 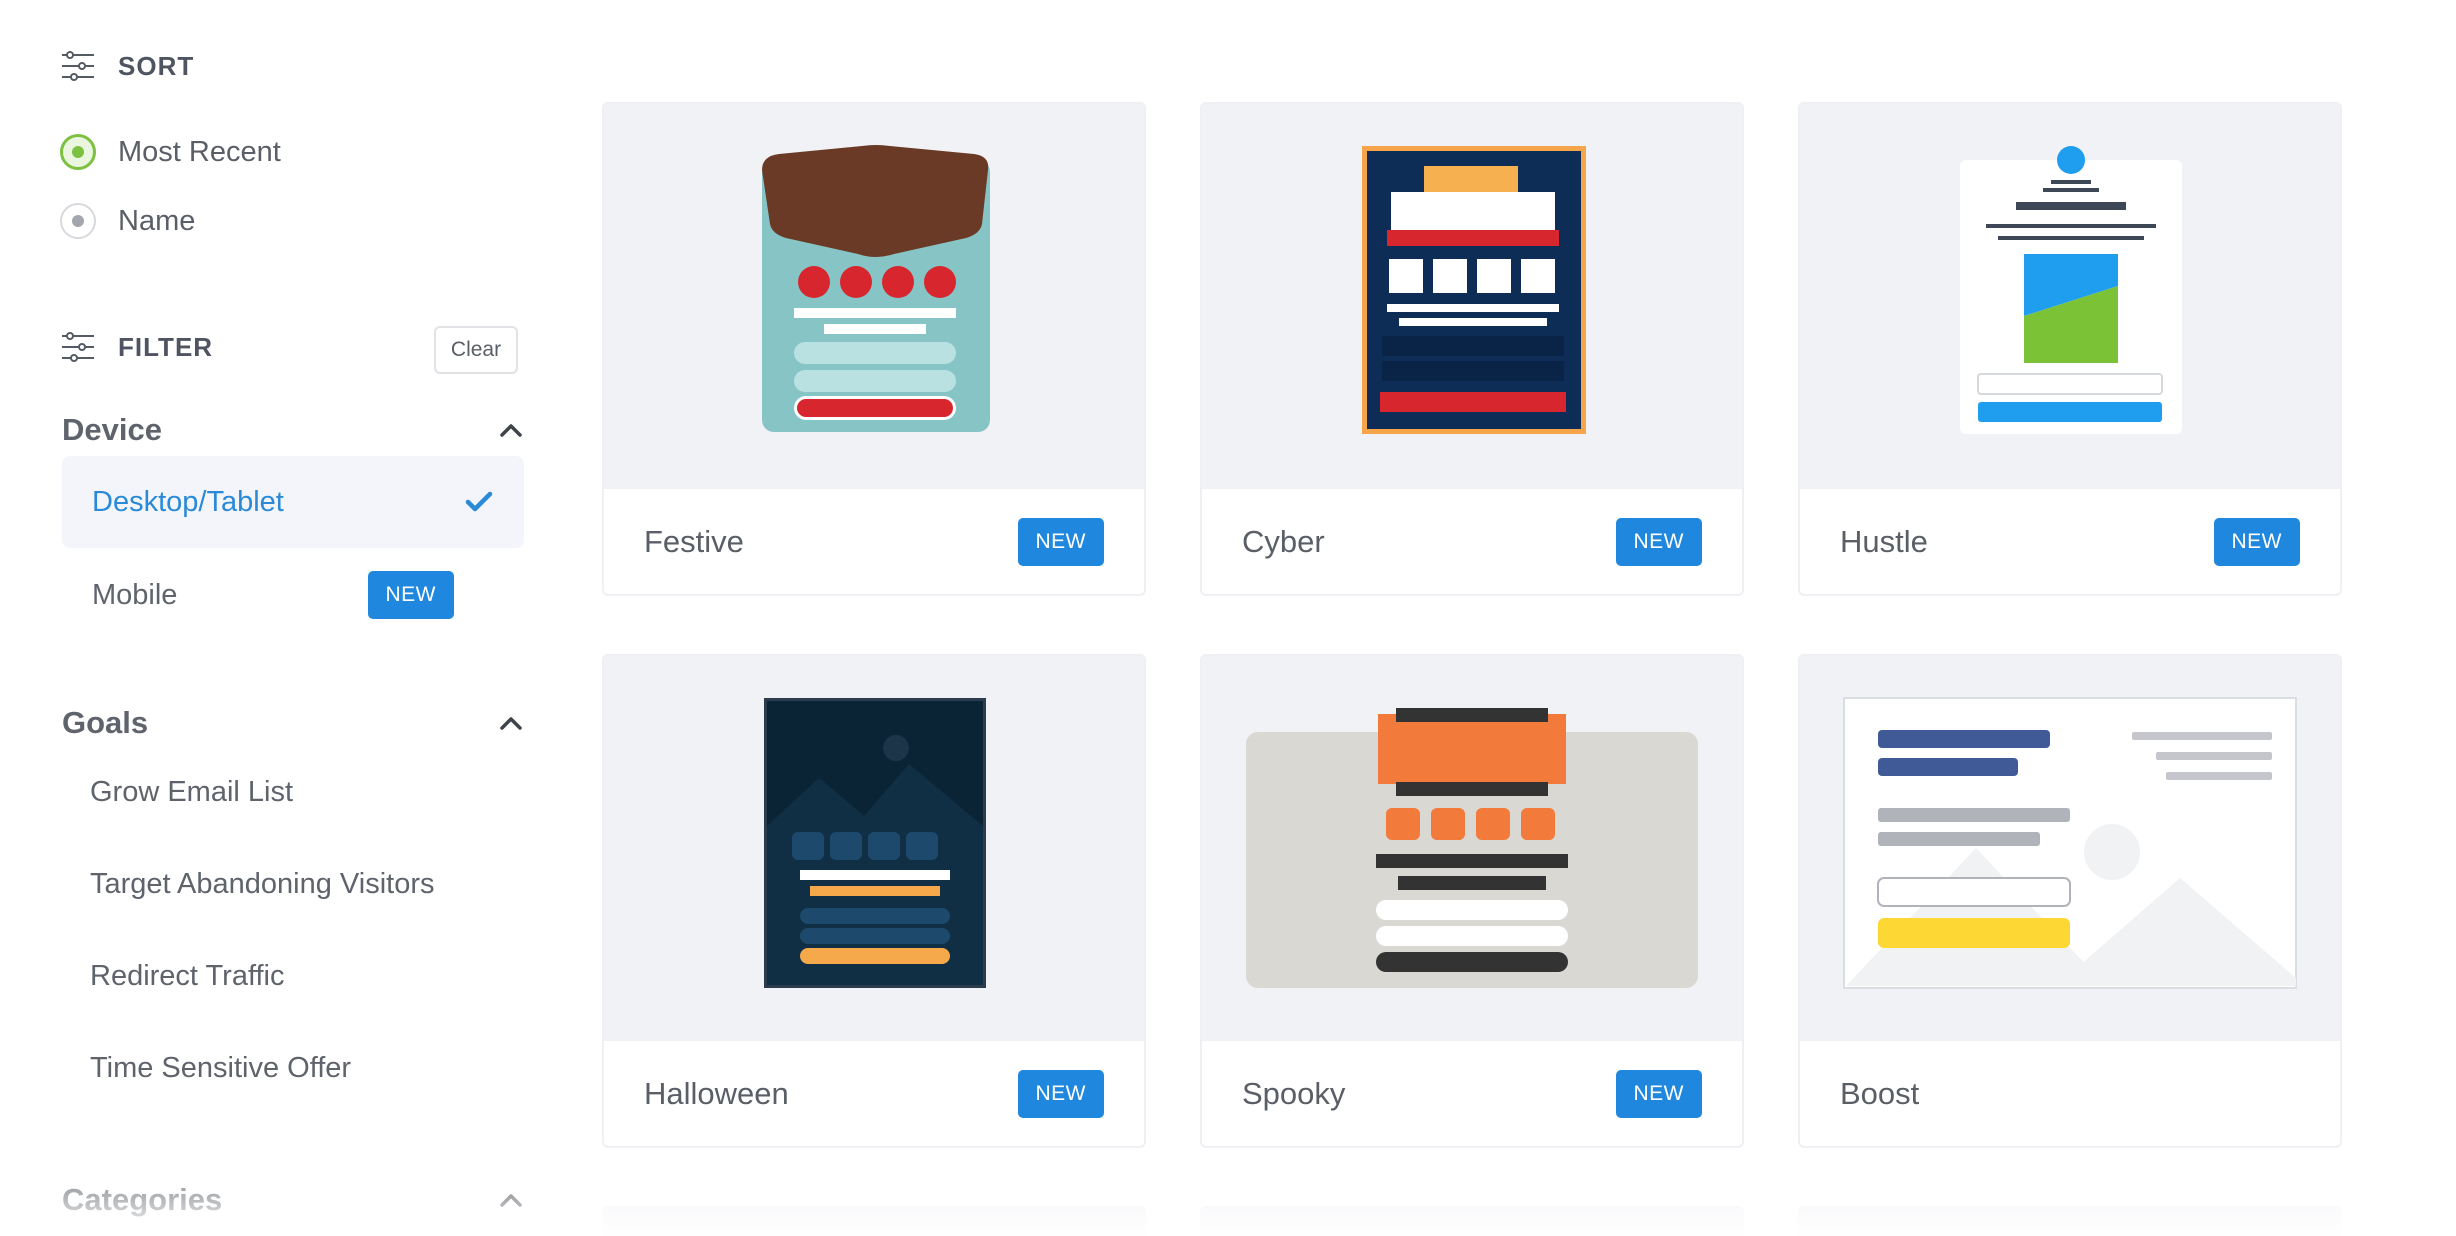 What do you see at coordinates (1474, 290) in the screenshot?
I see `cyber-preview-illustration` at bounding box center [1474, 290].